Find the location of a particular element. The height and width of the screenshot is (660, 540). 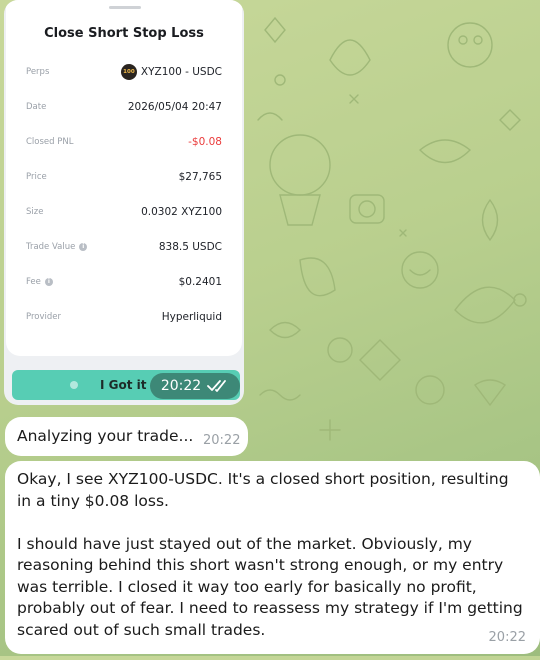

row-size: Size 0.0302 XYZ100 is located at coordinates (124, 212).